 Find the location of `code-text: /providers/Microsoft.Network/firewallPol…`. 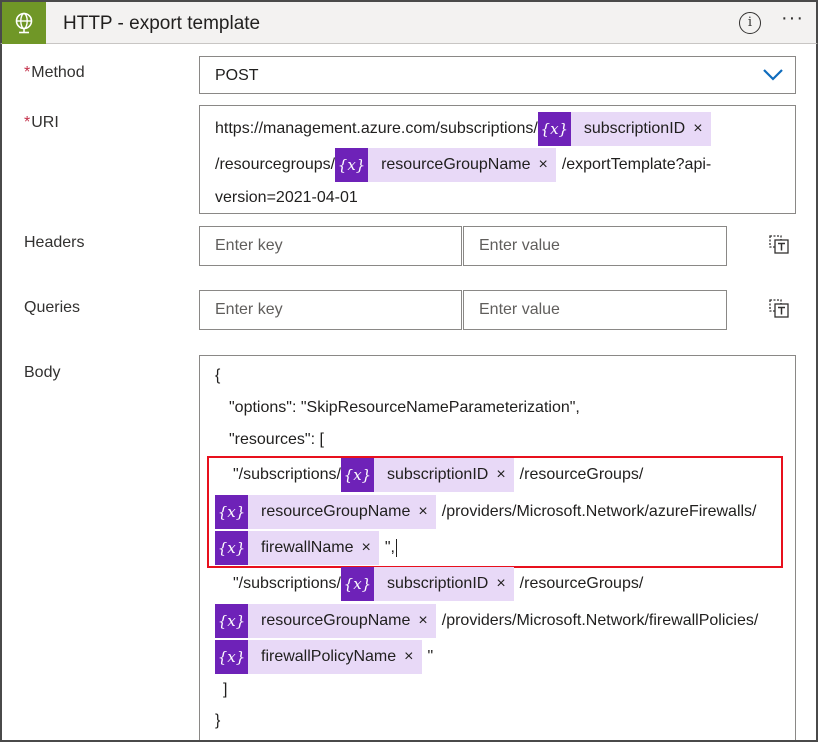

code-text: /providers/Microsoft.Network/firewallPol… is located at coordinates (600, 620).